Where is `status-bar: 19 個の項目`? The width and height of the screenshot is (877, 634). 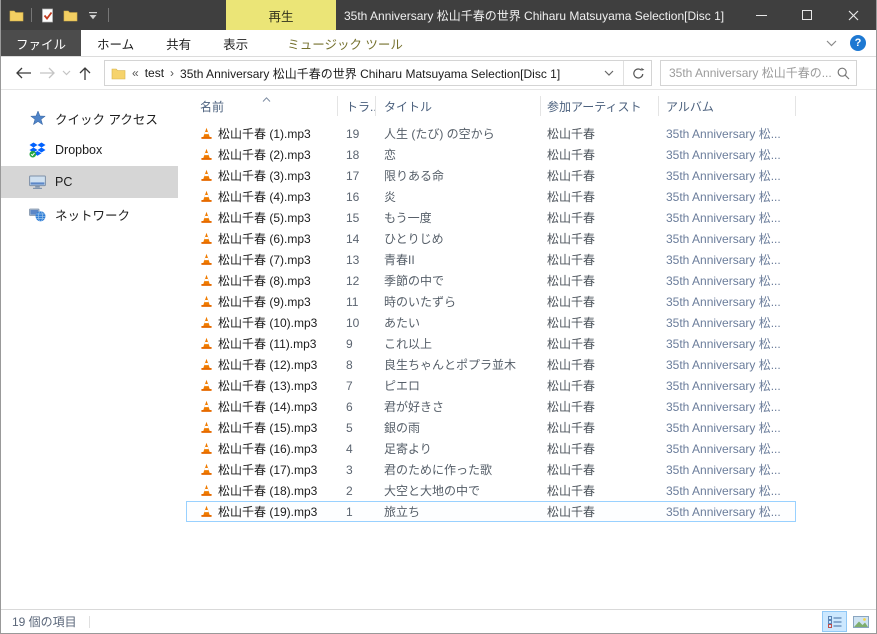
status-bar: 19 個の項目 is located at coordinates (438, 621).